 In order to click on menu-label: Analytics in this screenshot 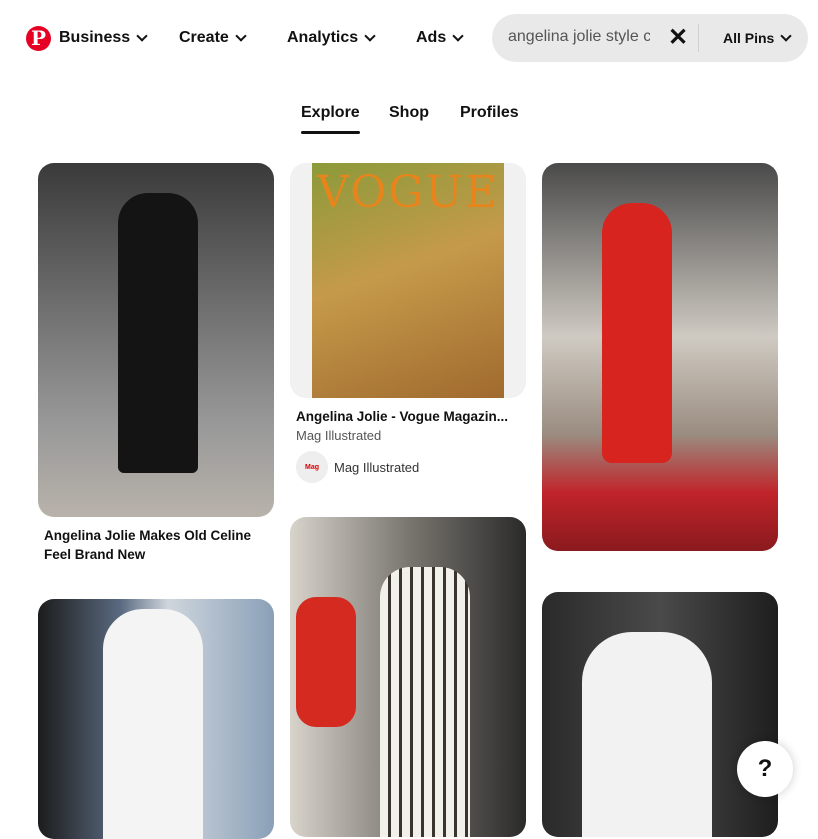, I will do `click(323, 37)`.